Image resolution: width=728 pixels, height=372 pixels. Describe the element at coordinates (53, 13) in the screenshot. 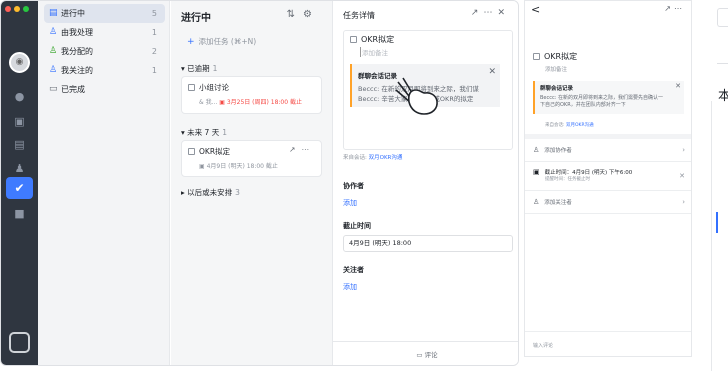

I see `list-icon: ▤` at that location.